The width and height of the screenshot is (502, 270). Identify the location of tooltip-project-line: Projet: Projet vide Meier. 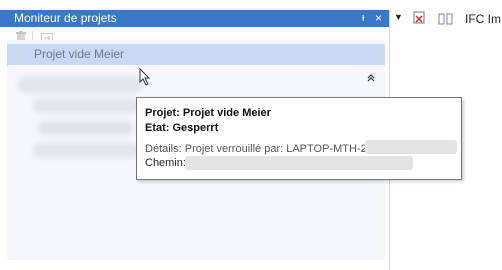
(208, 113).